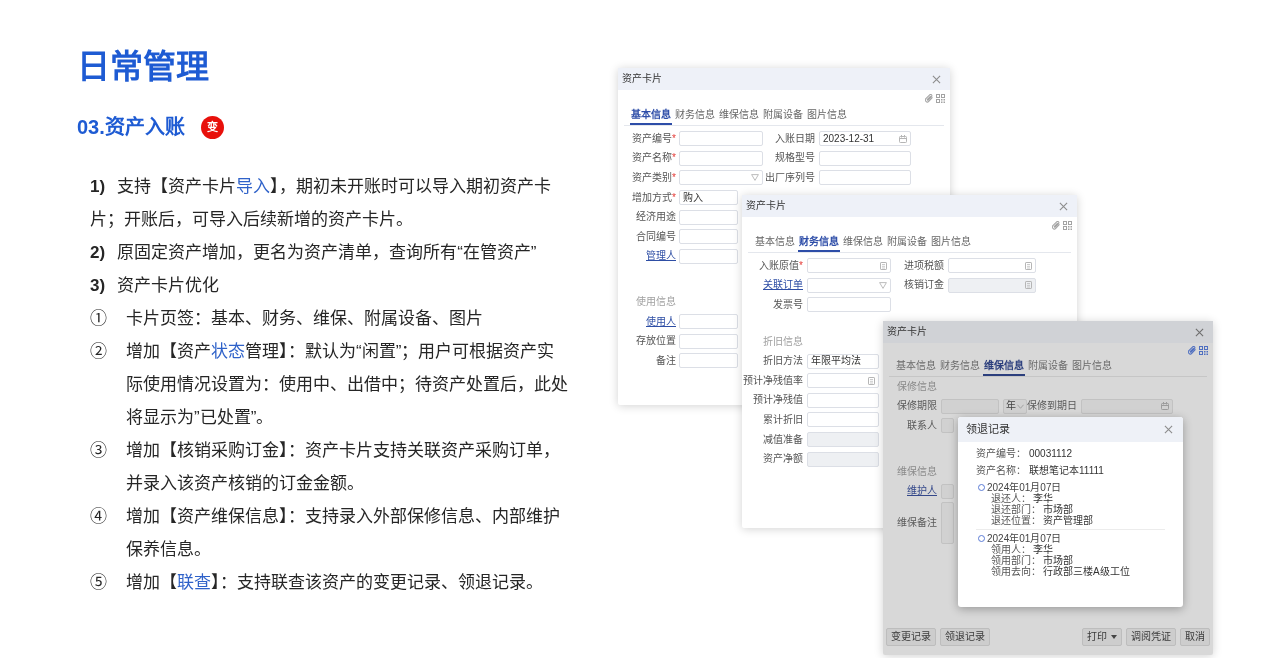 The image size is (1280, 658). What do you see at coordinates (212, 127) in the screenshot?
I see `badge: 变` at bounding box center [212, 127].